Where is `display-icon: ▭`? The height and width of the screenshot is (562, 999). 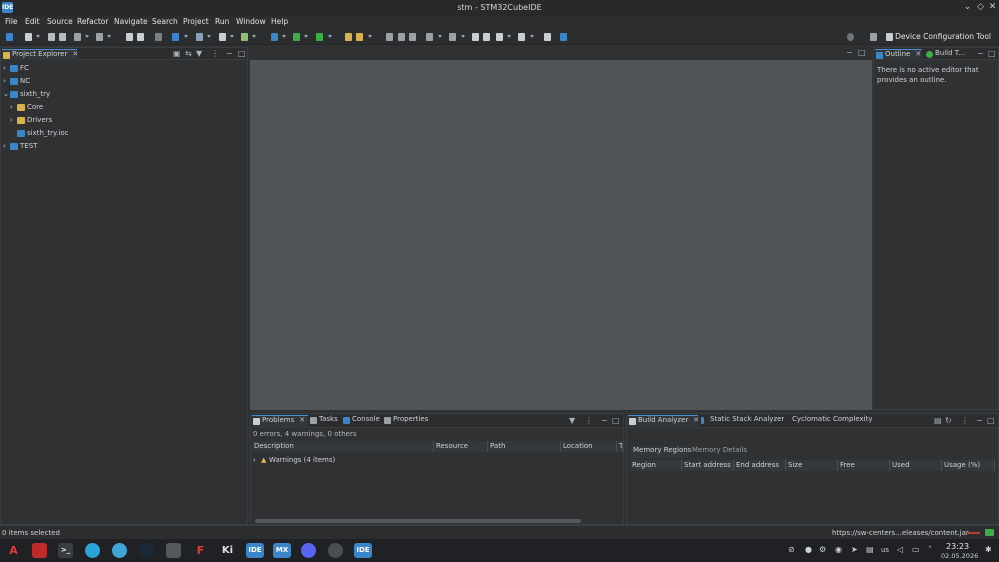
display-icon: ▭ is located at coordinates (916, 549).